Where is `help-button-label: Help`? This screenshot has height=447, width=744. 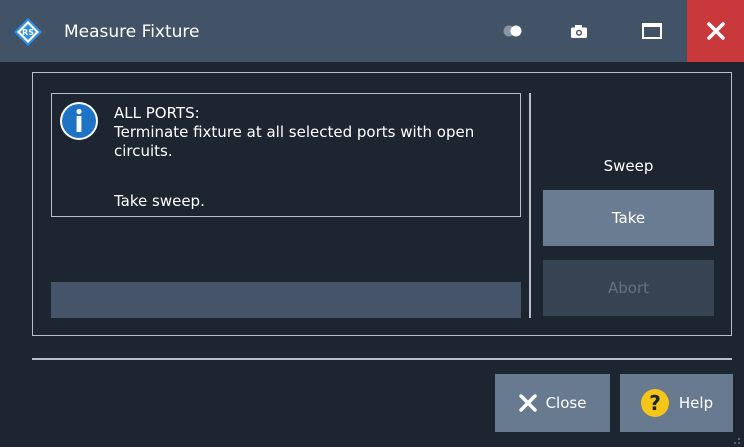
help-button-label: Help is located at coordinates (696, 403).